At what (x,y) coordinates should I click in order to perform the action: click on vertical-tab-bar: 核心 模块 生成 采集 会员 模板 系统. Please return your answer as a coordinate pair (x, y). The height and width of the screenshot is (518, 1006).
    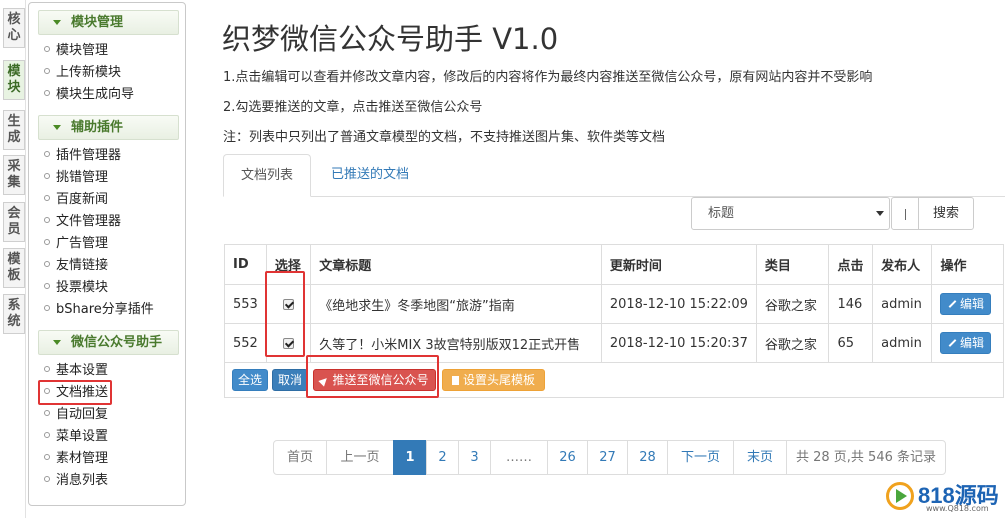
    Looking at the image, I should click on (13, 259).